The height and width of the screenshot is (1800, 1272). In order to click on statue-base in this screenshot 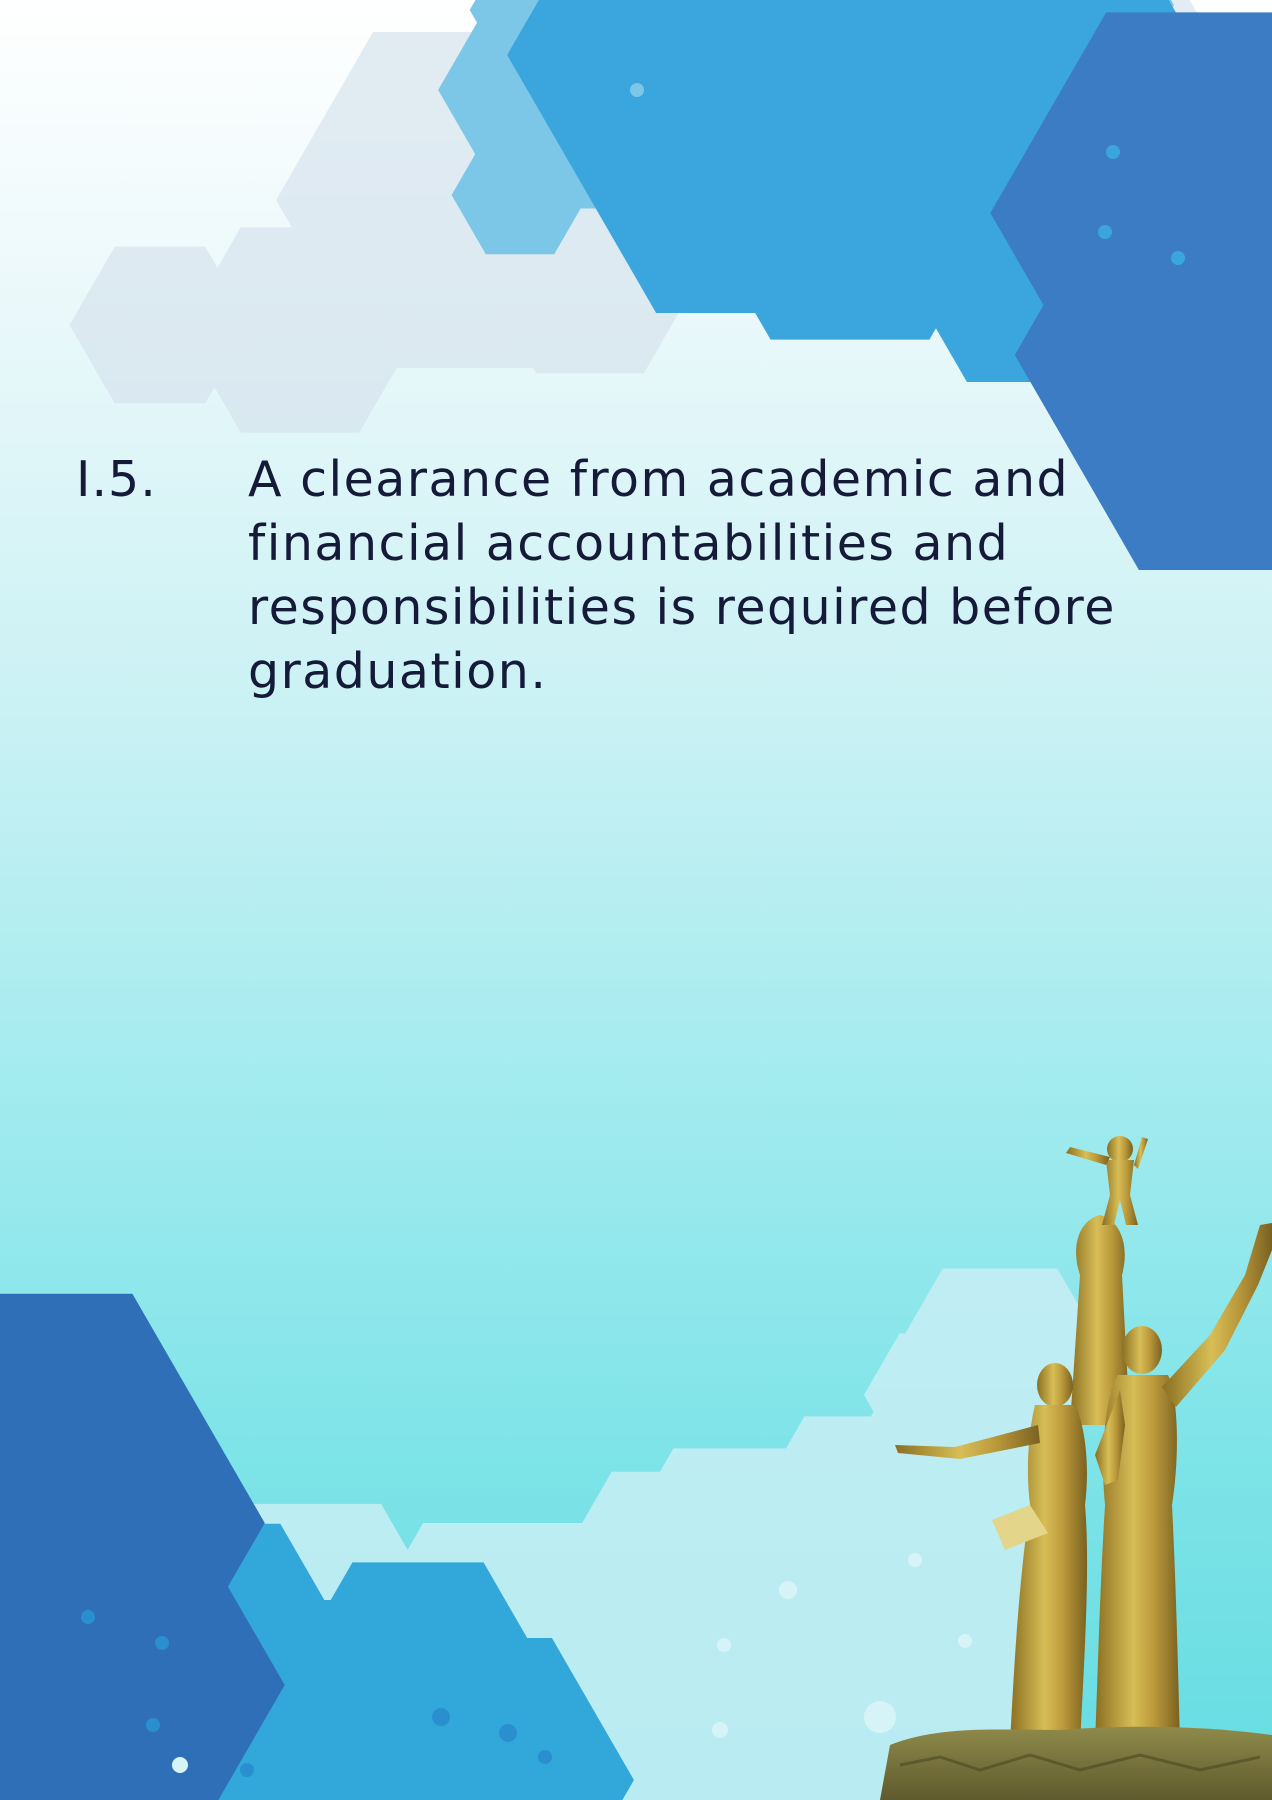, I will do `click(1076, 1763)`.